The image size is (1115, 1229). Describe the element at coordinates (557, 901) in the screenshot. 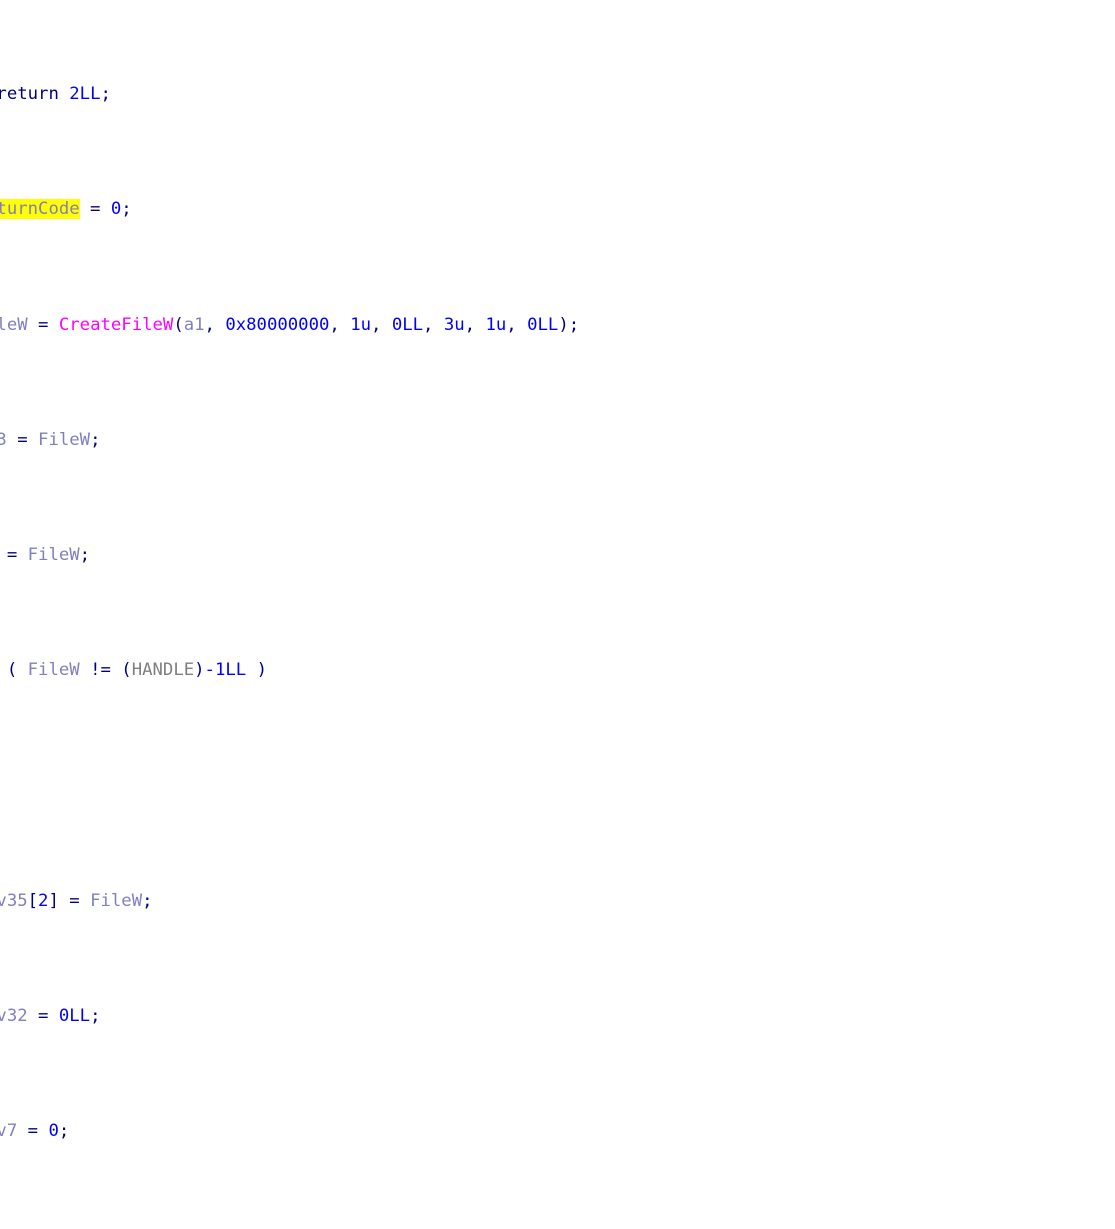

I see `code-line: v35[2] = FileW;` at that location.